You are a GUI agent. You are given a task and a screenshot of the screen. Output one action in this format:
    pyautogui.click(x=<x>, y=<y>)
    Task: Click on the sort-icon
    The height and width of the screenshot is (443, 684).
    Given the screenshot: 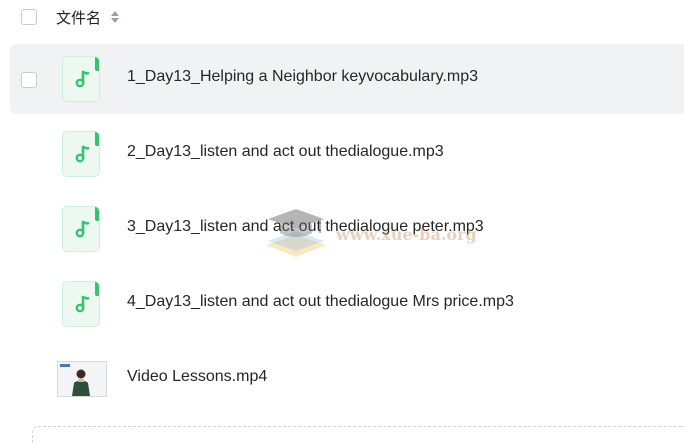 What is the action you would take?
    pyautogui.click(x=115, y=17)
    